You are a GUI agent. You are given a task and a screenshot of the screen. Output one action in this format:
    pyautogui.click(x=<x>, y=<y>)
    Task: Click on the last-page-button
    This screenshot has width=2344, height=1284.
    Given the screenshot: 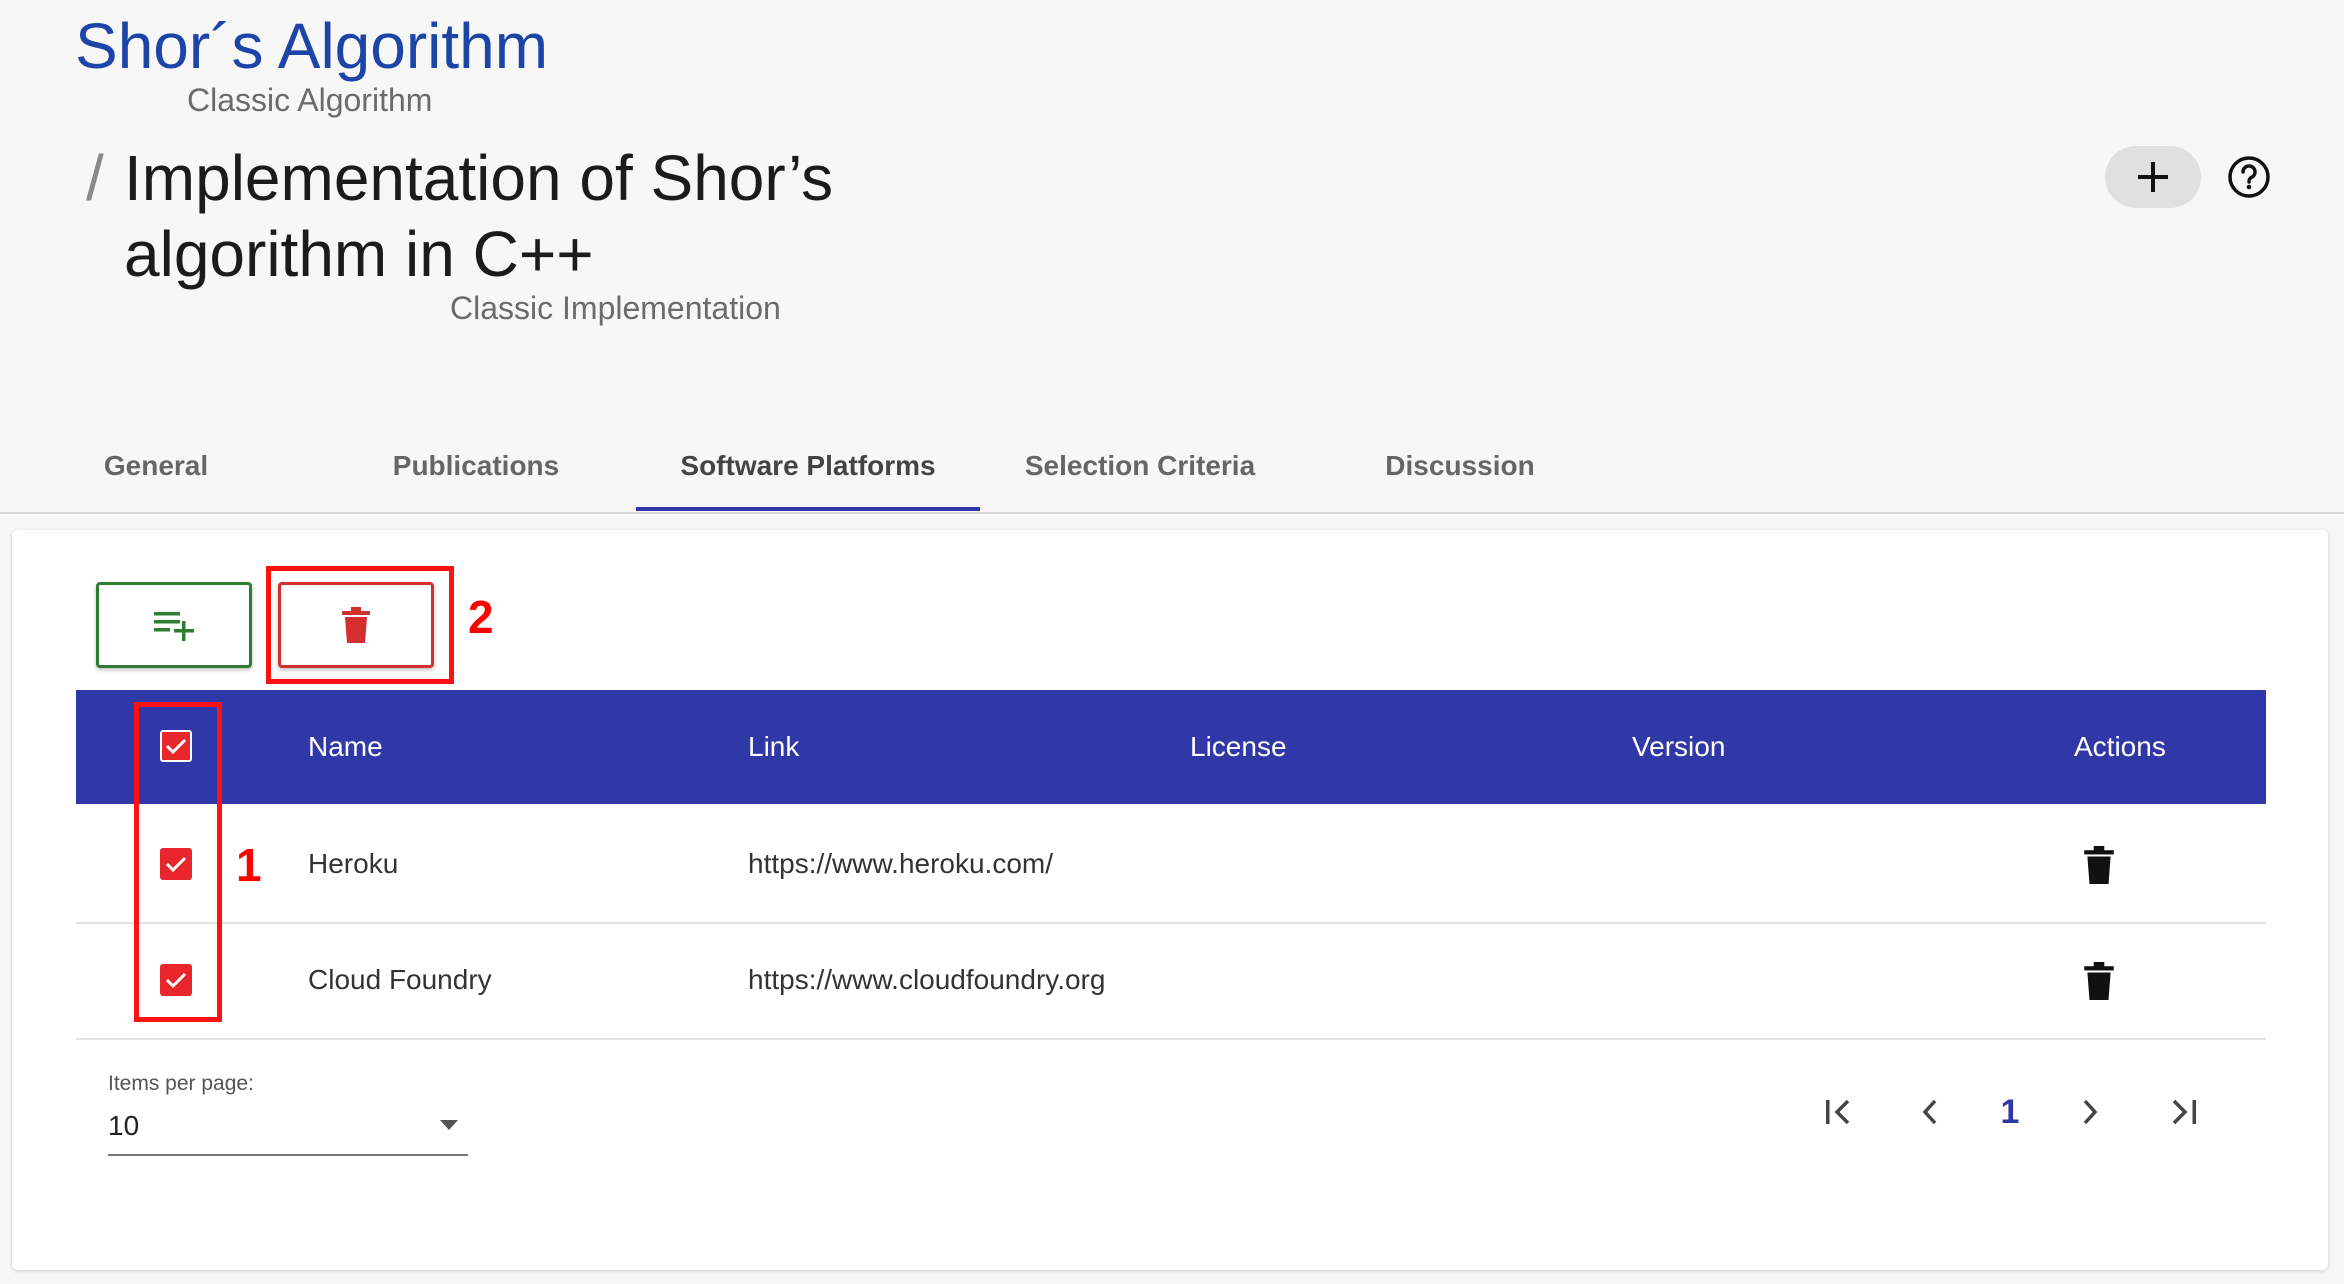 What is the action you would take?
    pyautogui.click(x=2184, y=1112)
    